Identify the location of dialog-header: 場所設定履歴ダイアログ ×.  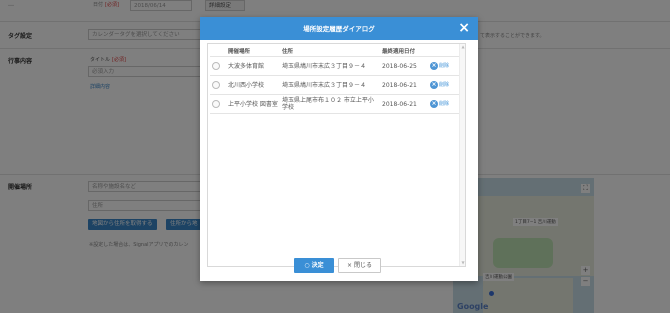
(339, 28).